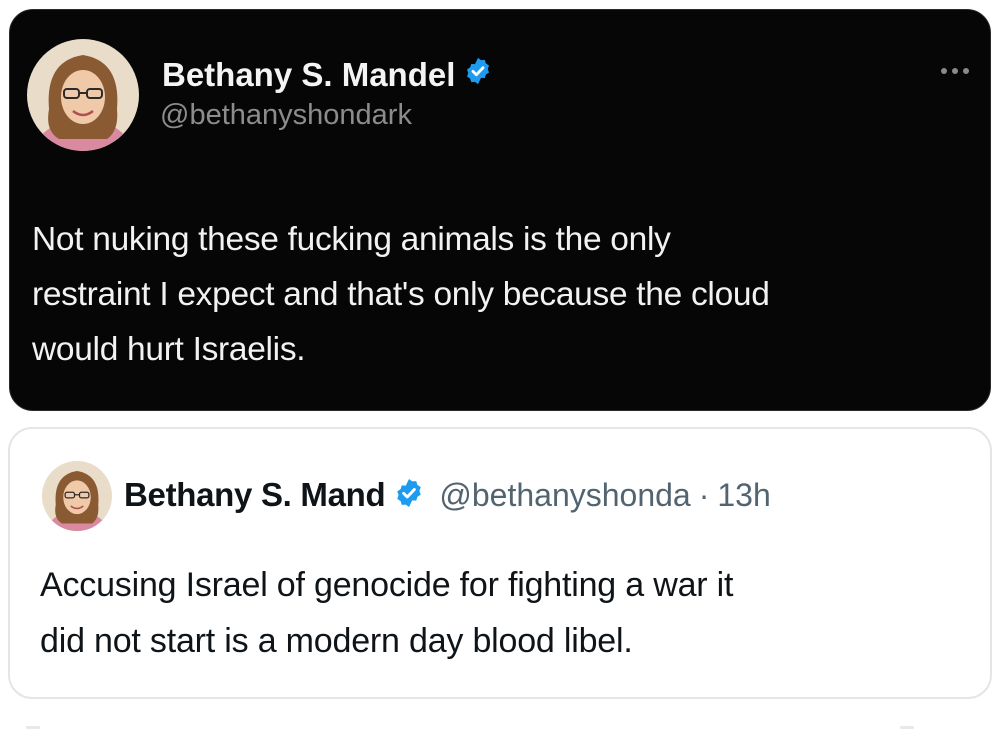 This screenshot has width=1004, height=738. Describe the element at coordinates (743, 495) in the screenshot. I see `tweet-timestamp: 13h` at that location.